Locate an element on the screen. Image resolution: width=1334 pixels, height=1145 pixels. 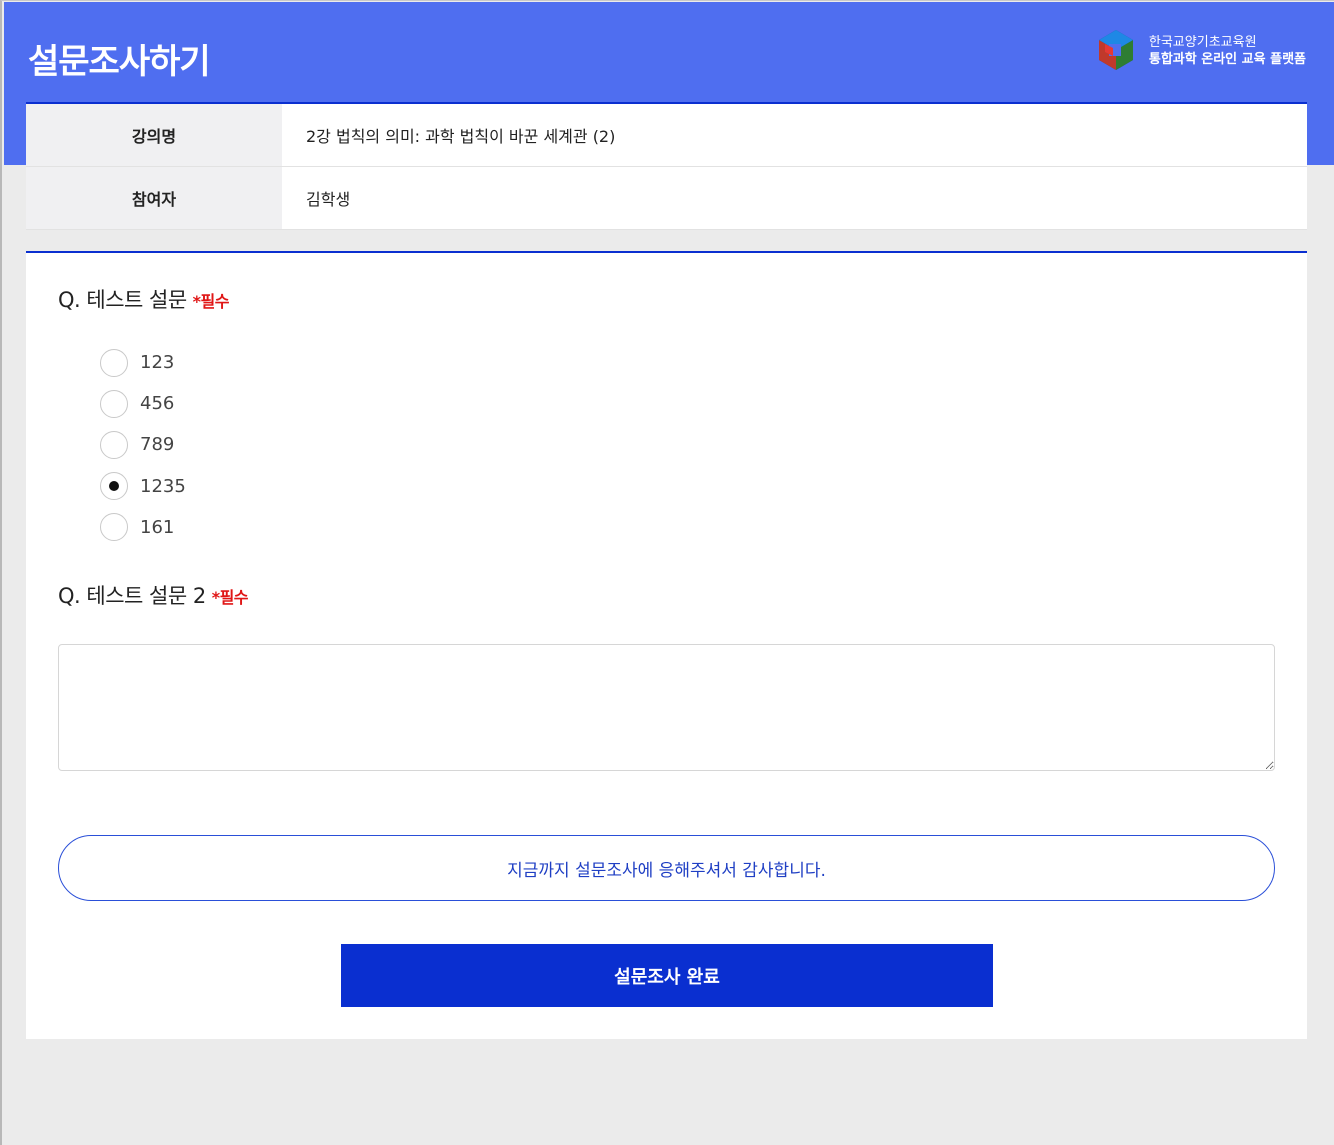
radio-option: 161 is located at coordinates (143, 527).